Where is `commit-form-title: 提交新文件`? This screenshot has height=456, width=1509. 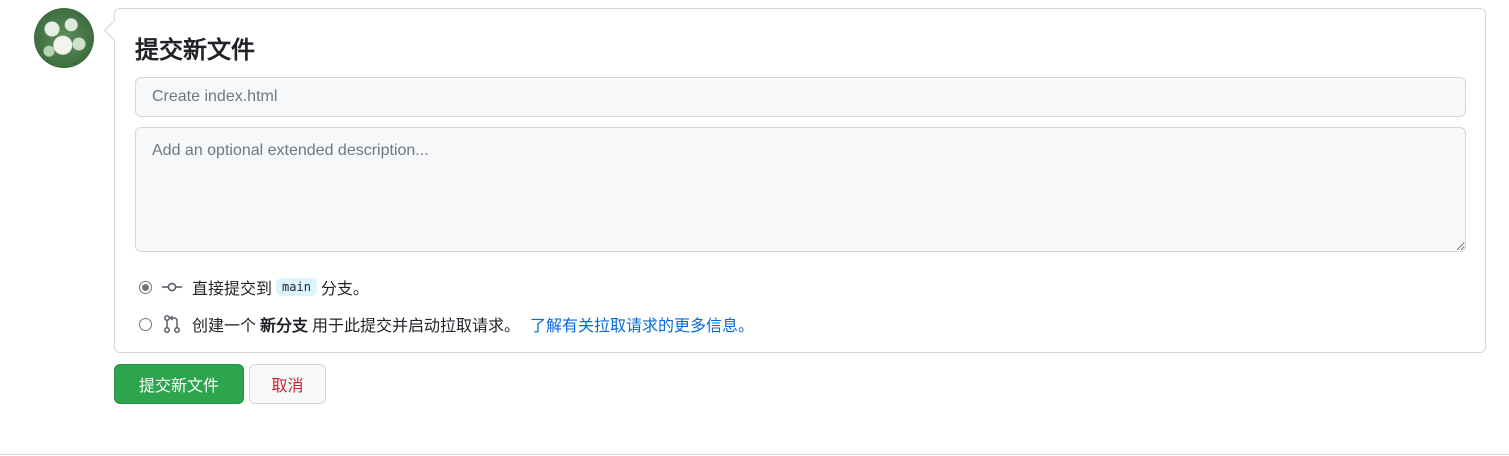
commit-form-title: 提交新文件 is located at coordinates (195, 50).